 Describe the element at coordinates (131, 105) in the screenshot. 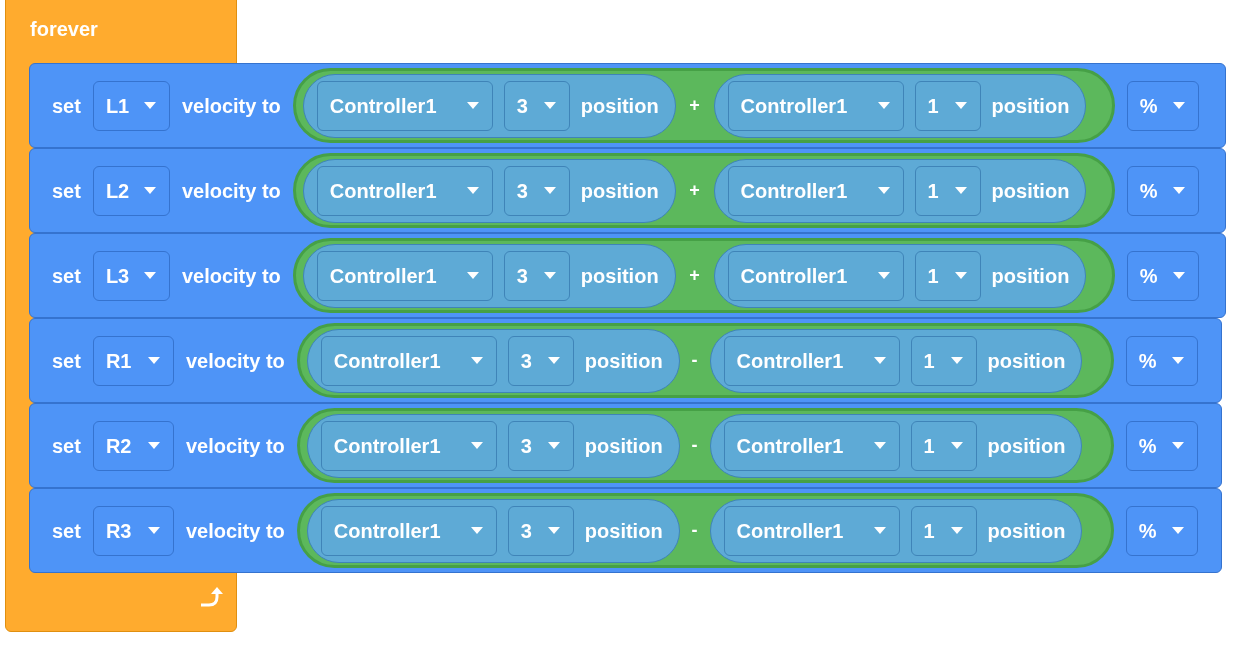

I see `motor-dropdown: L1` at that location.